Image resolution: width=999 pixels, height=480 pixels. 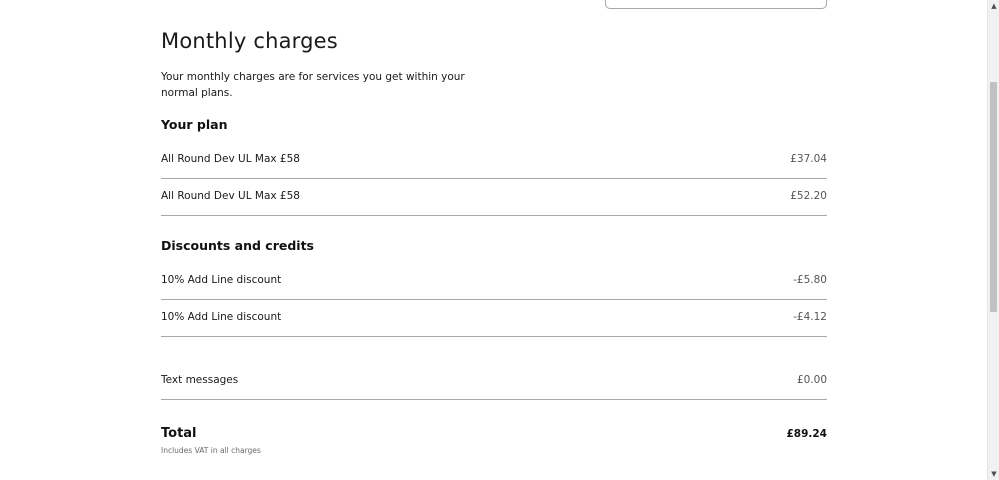 What do you see at coordinates (494, 281) in the screenshot?
I see `discount-row: 10% Add Line discount -£5.80` at bounding box center [494, 281].